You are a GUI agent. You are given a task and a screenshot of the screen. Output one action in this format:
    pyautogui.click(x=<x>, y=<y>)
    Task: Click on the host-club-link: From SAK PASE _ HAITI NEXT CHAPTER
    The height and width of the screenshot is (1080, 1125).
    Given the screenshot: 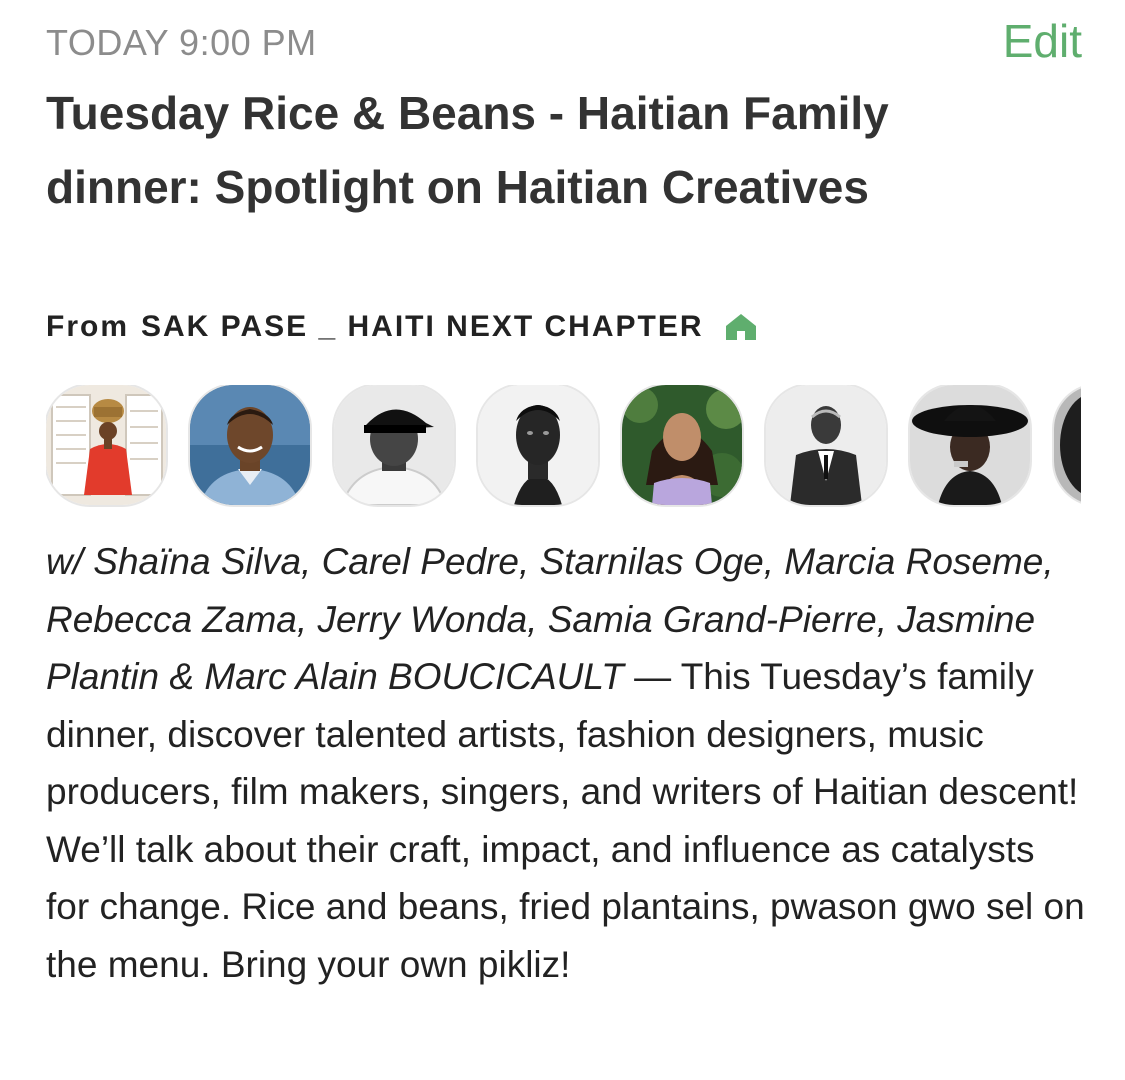 What is the action you would take?
    pyautogui.click(x=402, y=327)
    